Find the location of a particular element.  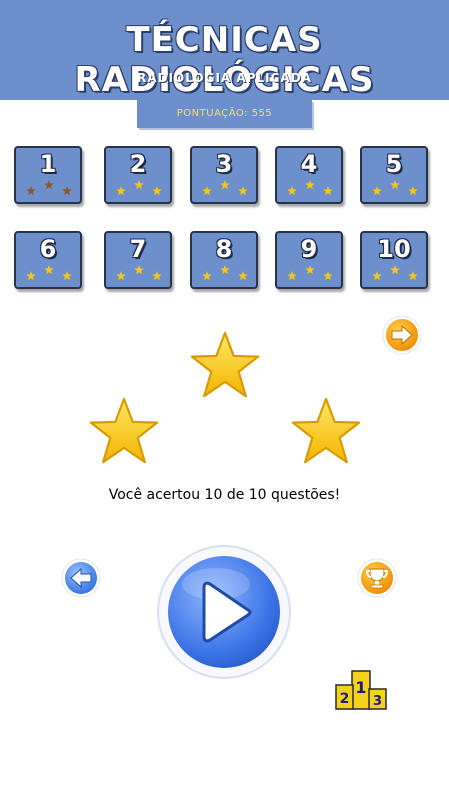

level-number: 10 is located at coordinates (394, 249).